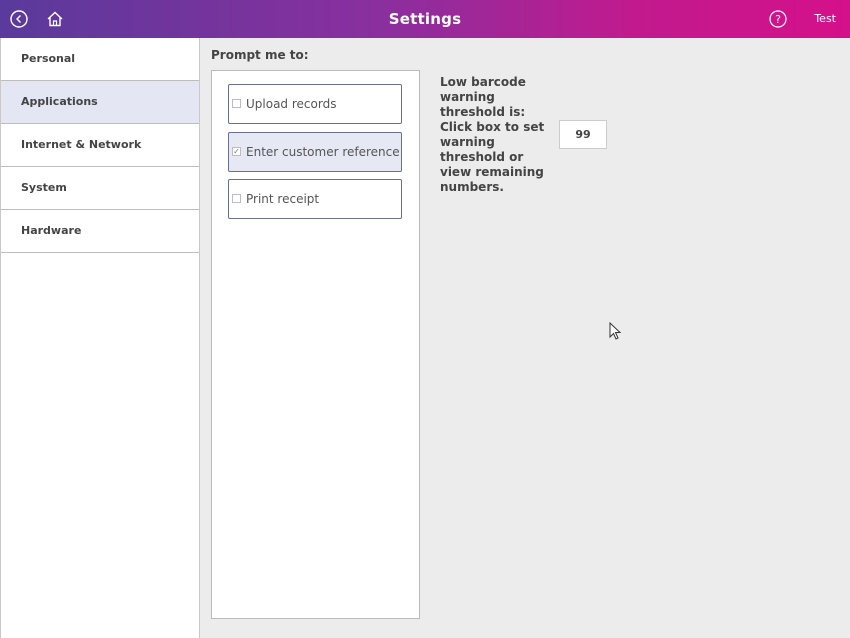 This screenshot has height=638, width=850. What do you see at coordinates (291, 104) in the screenshot?
I see `option-label: Upload records` at bounding box center [291, 104].